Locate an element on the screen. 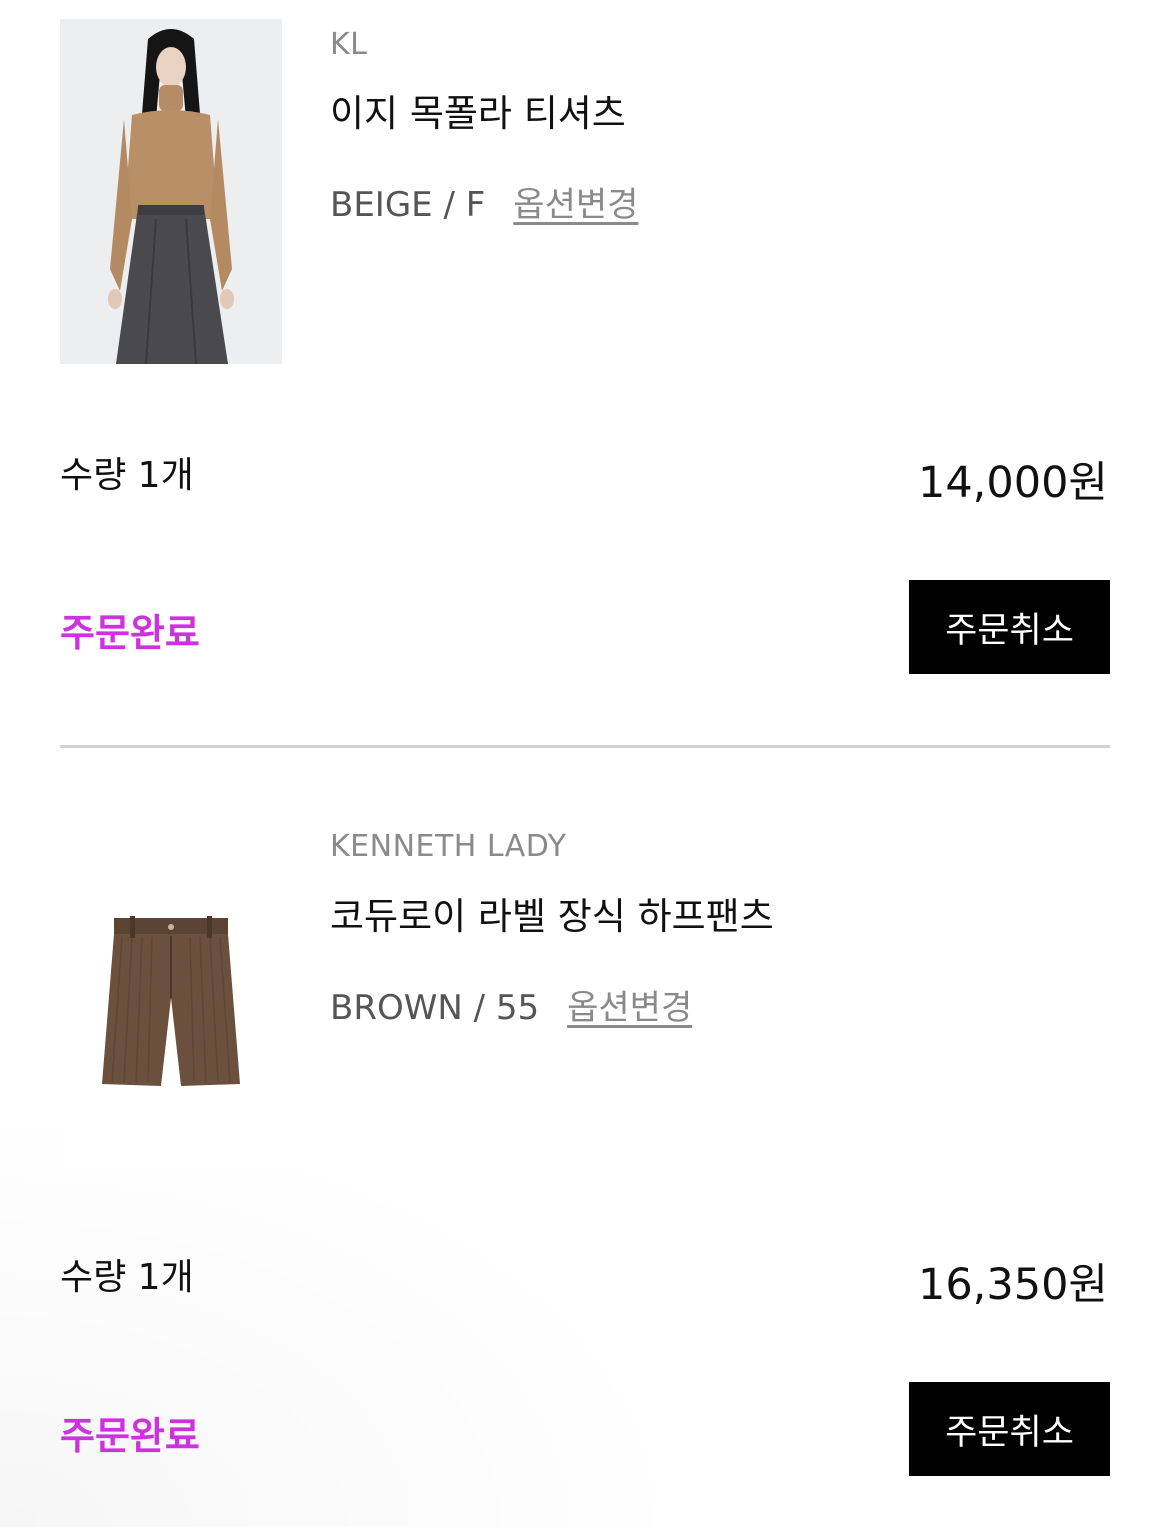  product-image-turtleneck is located at coordinates (171, 191).